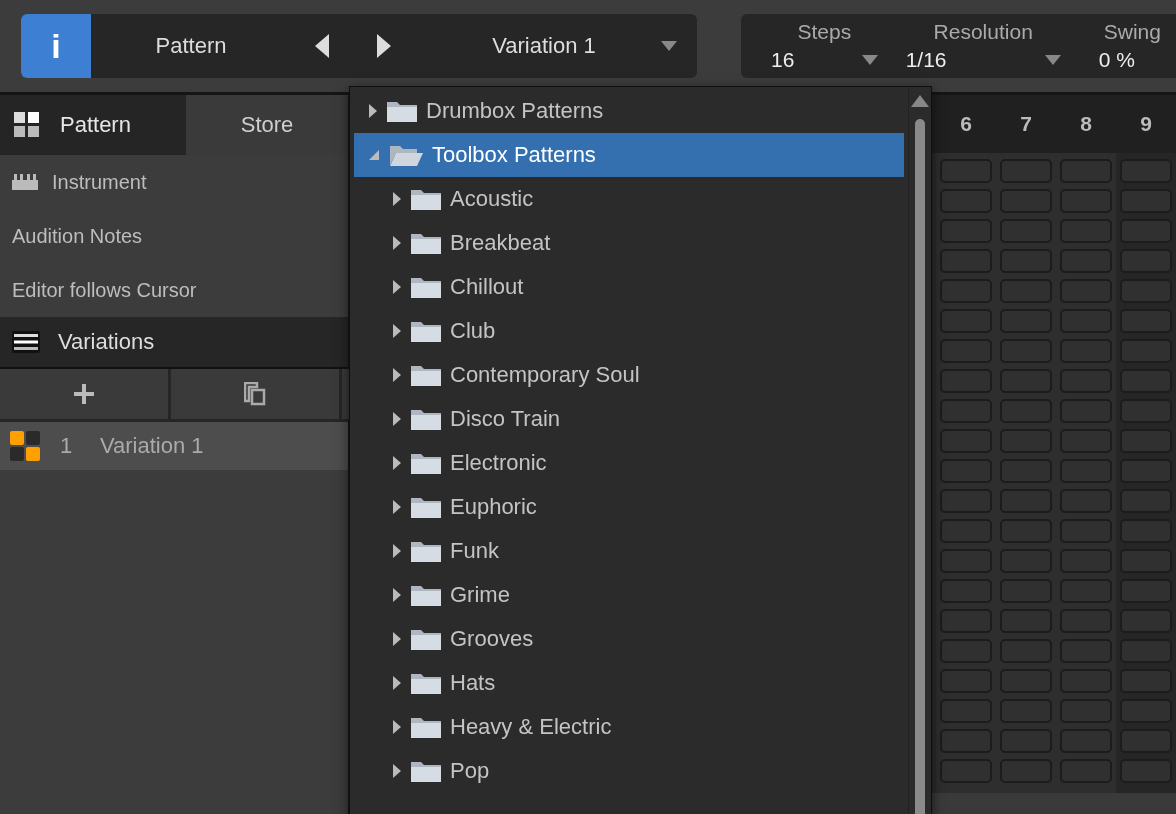 This screenshot has width=1176, height=814. I want to click on variation-name: Variation 1, so click(152, 446).